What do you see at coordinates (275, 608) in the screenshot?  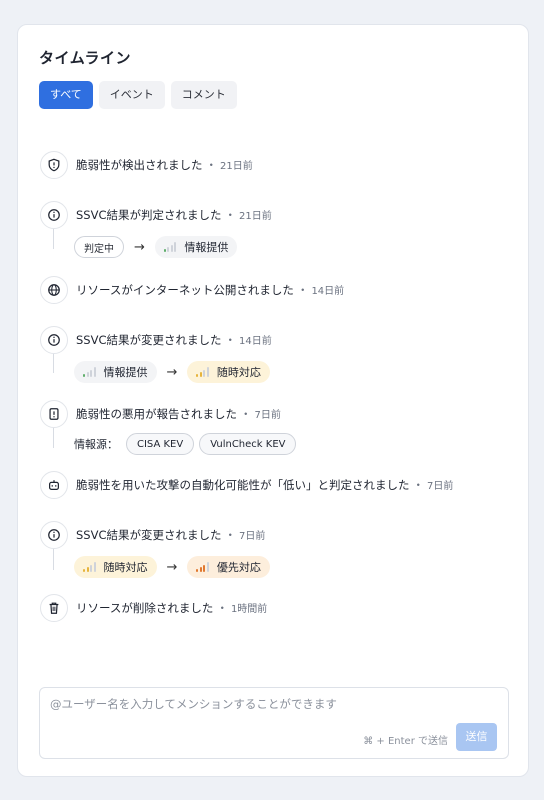 I see `timeline-event: リソースが削除されました・ 1時間前` at bounding box center [275, 608].